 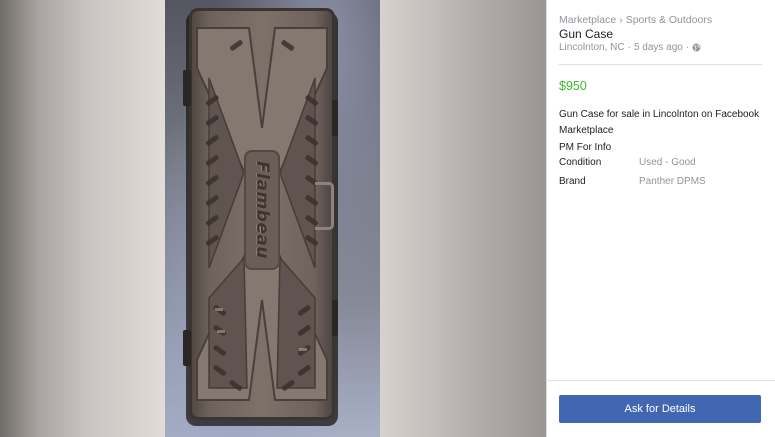 What do you see at coordinates (324, 206) in the screenshot?
I see `case-handle` at bounding box center [324, 206].